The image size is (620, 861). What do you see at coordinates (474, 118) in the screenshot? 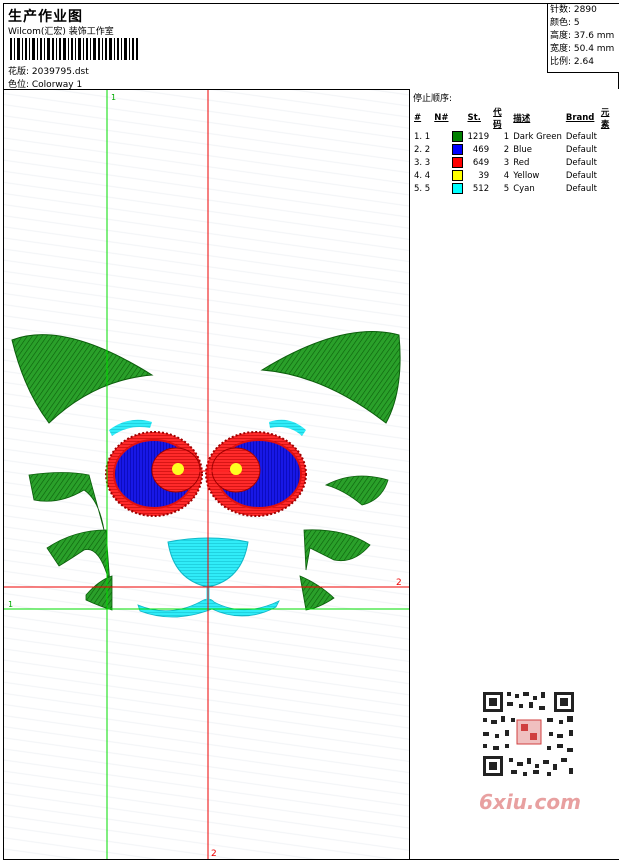
I see `col-stitches: St.` at bounding box center [474, 118].